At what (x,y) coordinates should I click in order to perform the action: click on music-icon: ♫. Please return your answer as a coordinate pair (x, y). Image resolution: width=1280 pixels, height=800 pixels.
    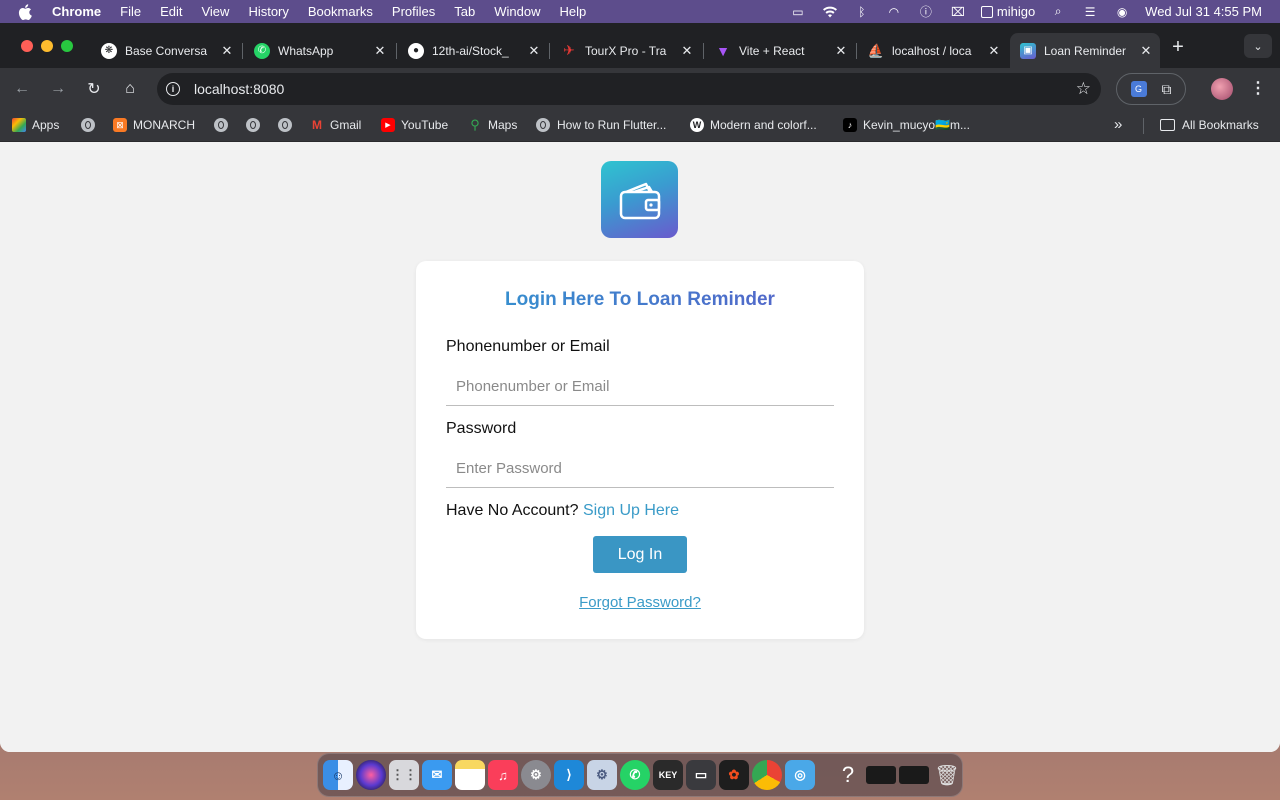
    Looking at the image, I should click on (503, 775).